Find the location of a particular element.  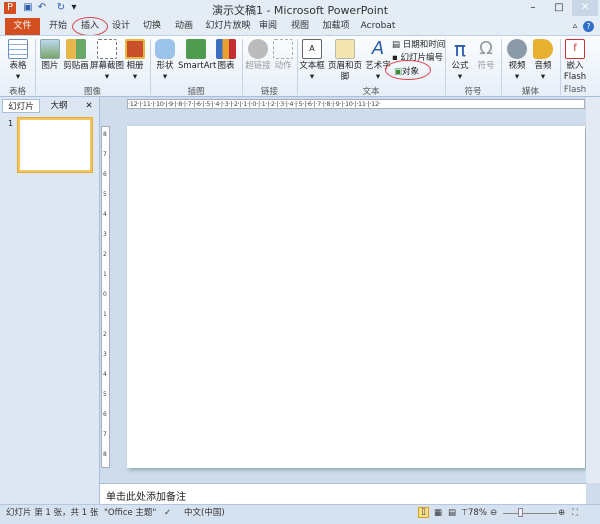

textbox-icon: A is located at coordinates (312, 49).